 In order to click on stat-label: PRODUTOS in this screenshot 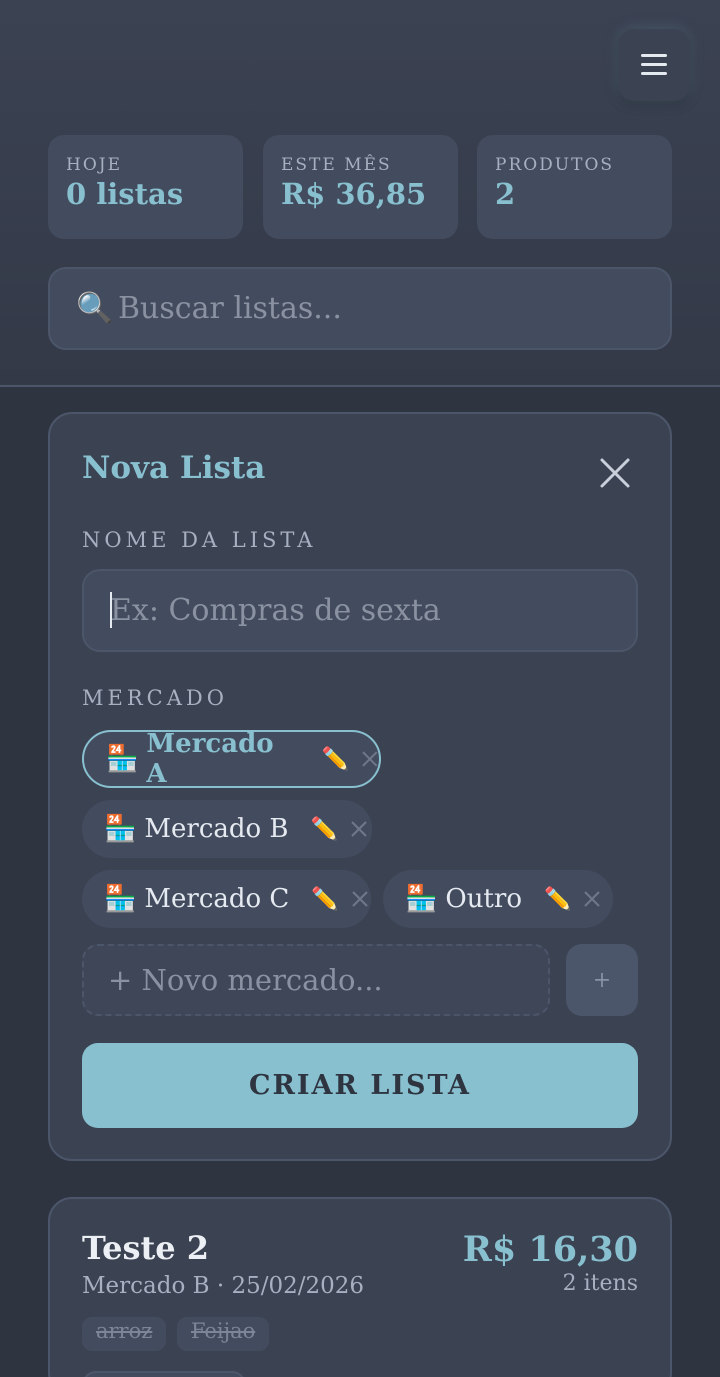, I will do `click(555, 165)`.